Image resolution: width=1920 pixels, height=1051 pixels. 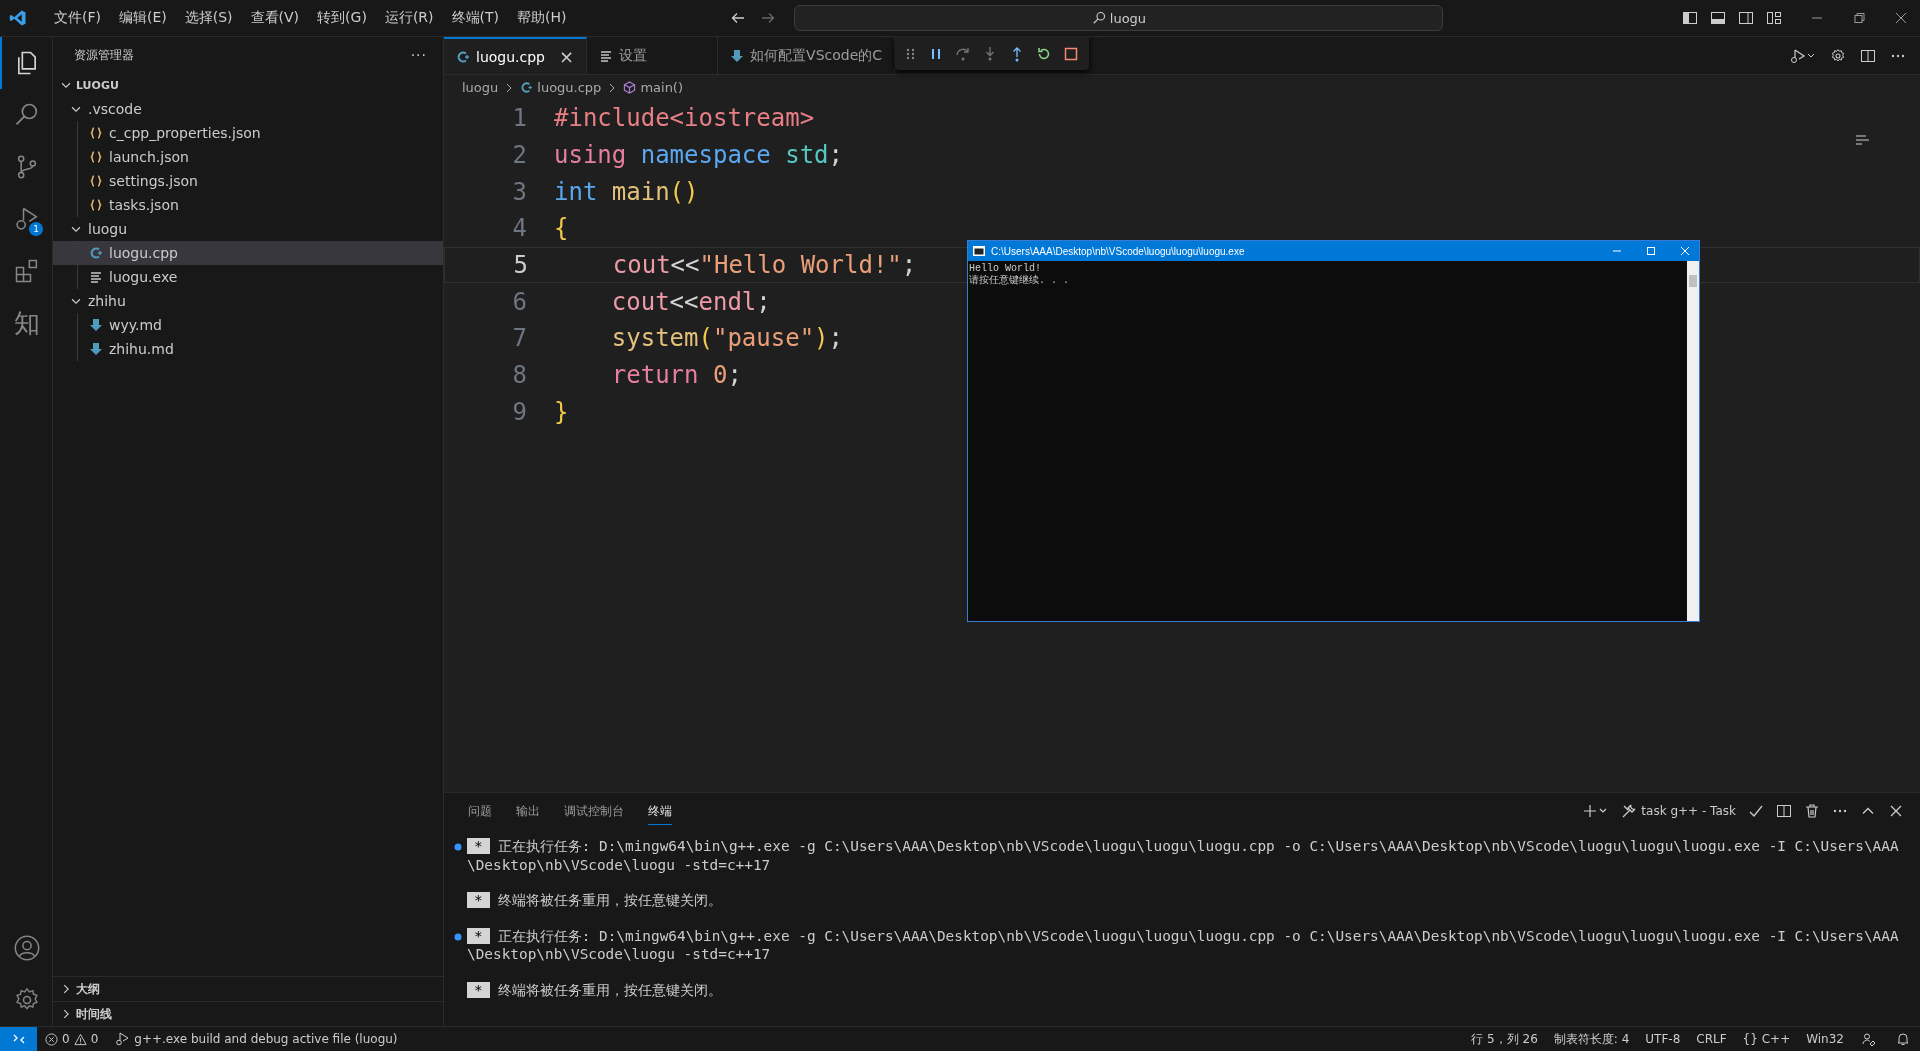 I want to click on search-icon, so click(x=1098, y=18).